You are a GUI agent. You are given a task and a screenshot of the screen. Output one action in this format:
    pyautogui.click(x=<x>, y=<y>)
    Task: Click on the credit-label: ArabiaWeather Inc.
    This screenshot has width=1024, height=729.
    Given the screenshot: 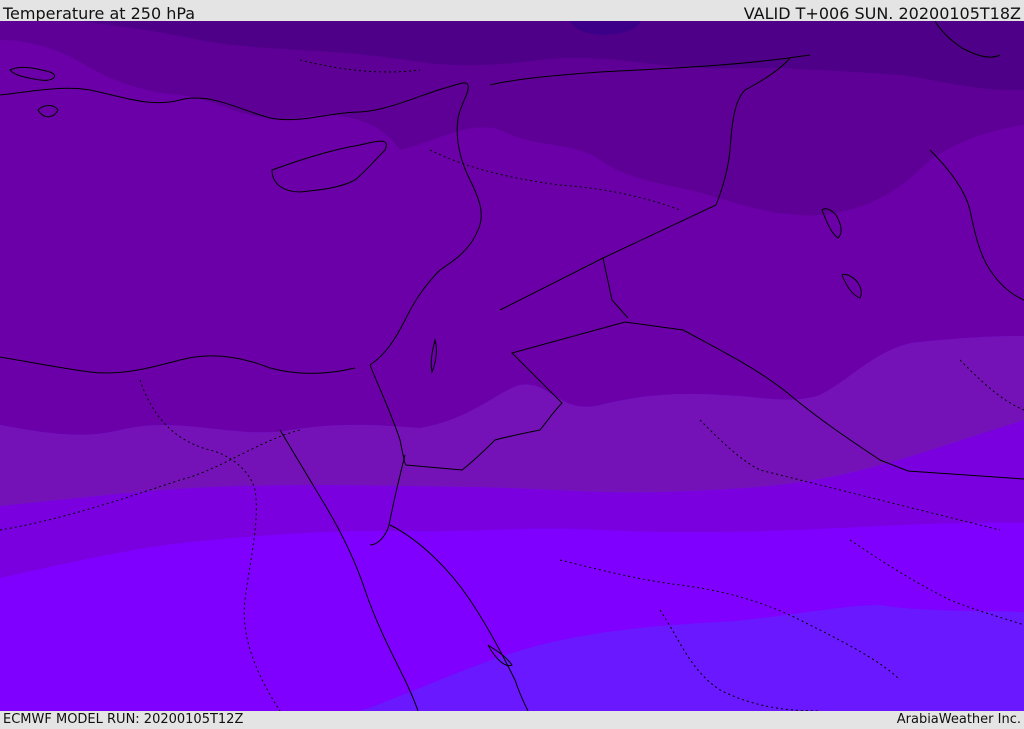 What is the action you would take?
    pyautogui.click(x=958, y=719)
    